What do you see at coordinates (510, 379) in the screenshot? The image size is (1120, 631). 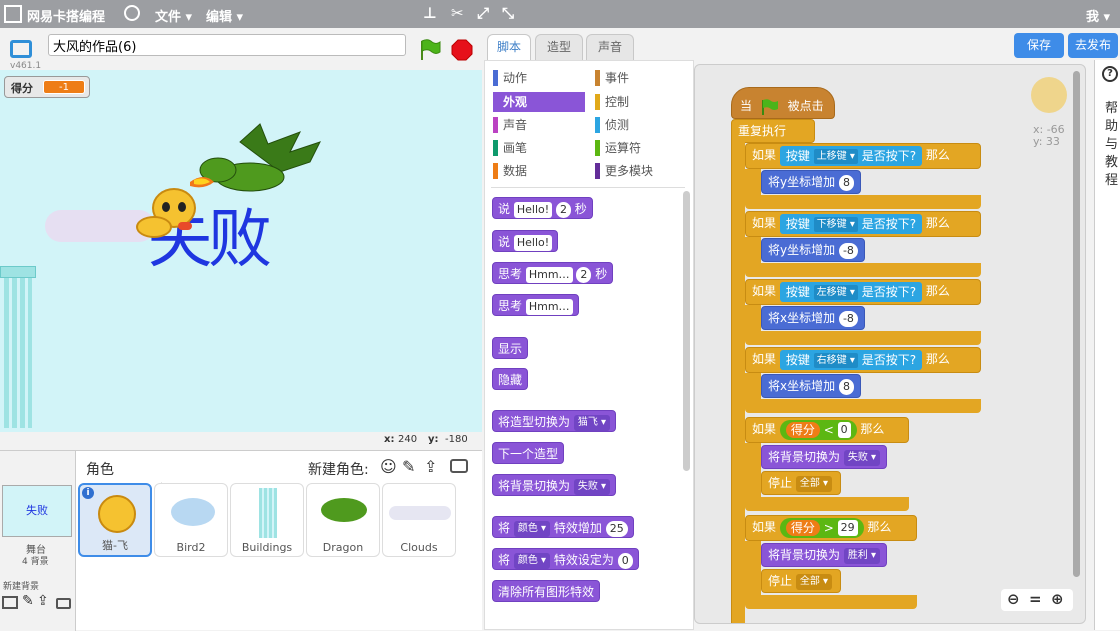 I see `block-hide: 隐藏` at bounding box center [510, 379].